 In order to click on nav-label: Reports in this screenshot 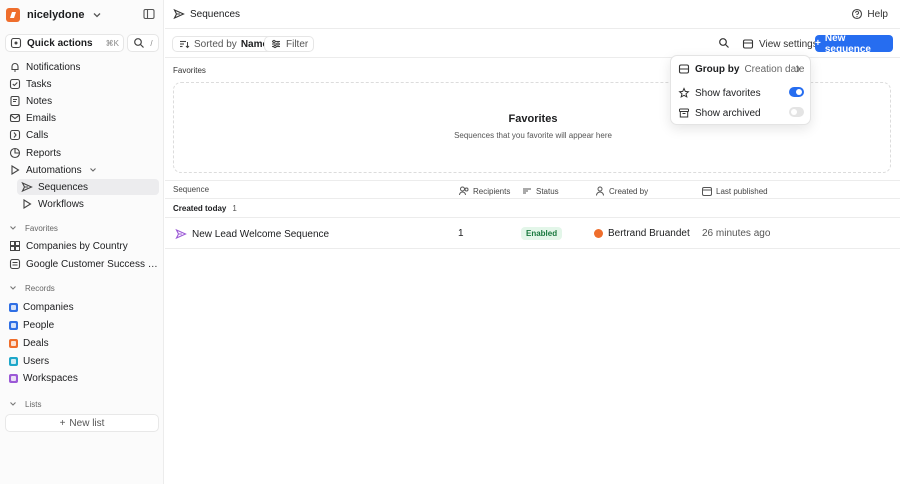, I will do `click(44, 153)`.